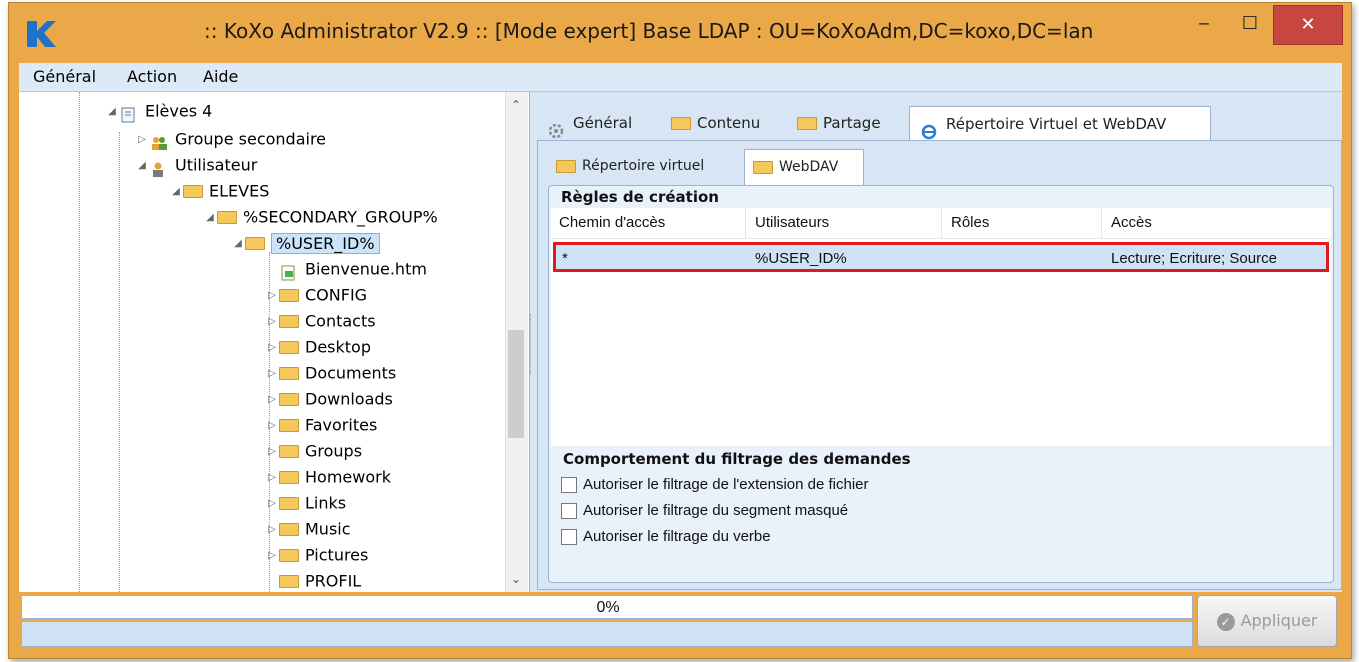 Image resolution: width=1359 pixels, height=662 pixels. Describe the element at coordinates (763, 167) in the screenshot. I see `webdav-folder-icon` at that location.